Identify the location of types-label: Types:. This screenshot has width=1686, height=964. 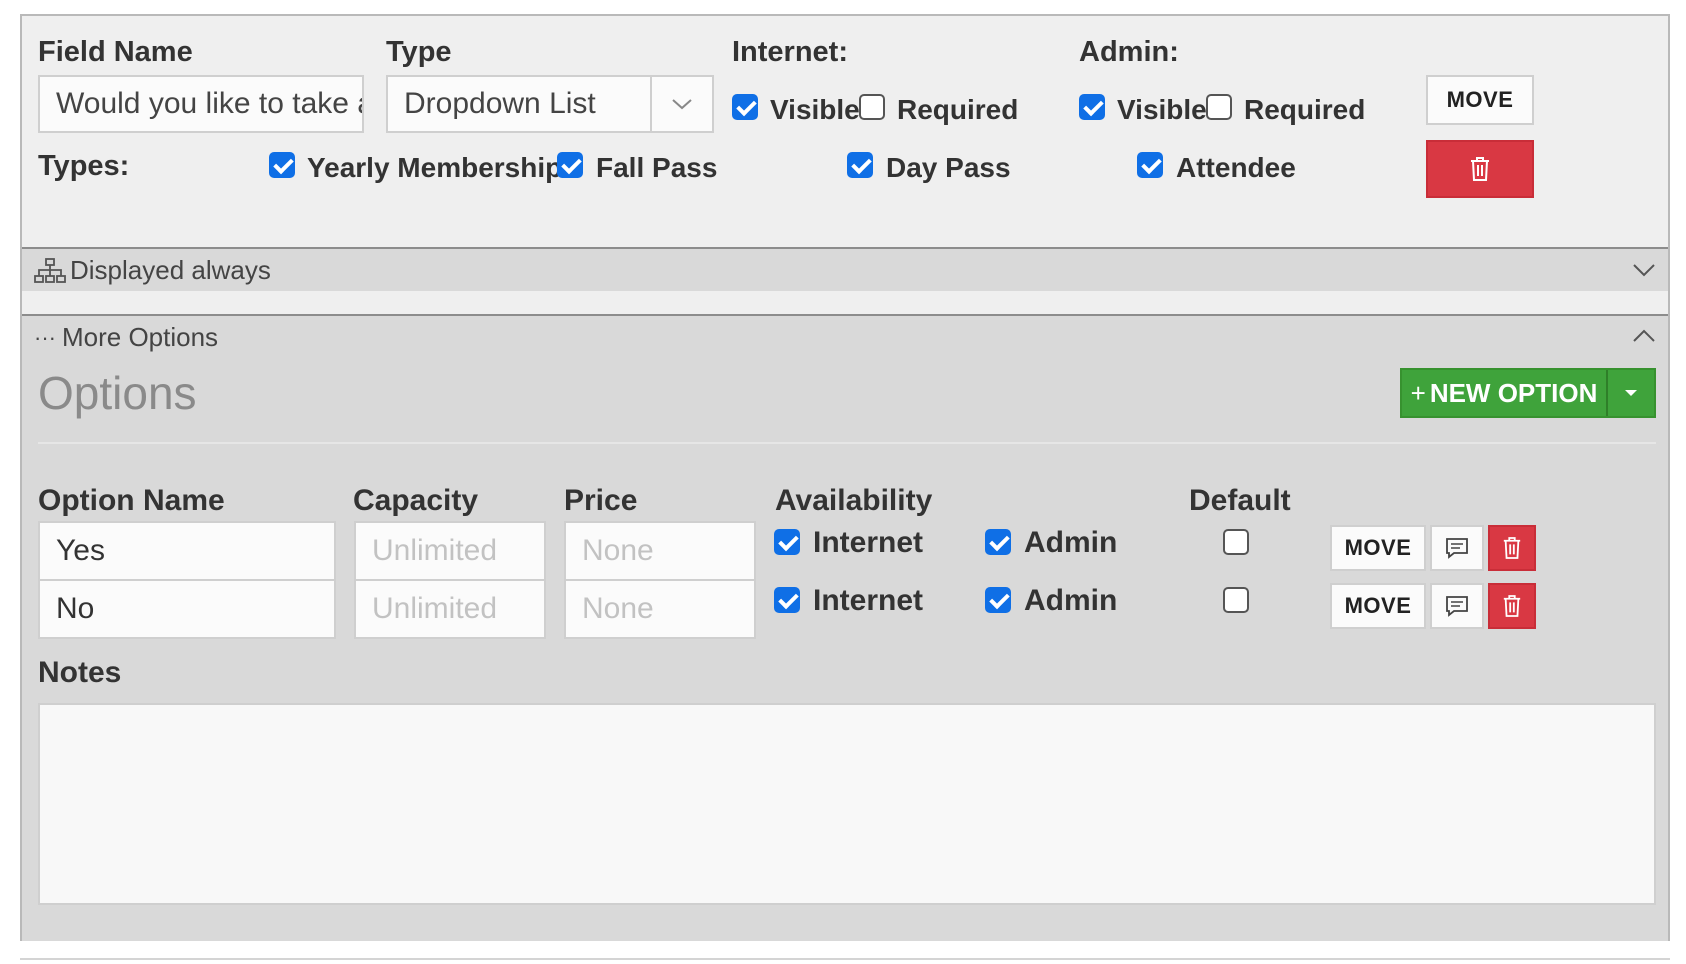
(84, 166).